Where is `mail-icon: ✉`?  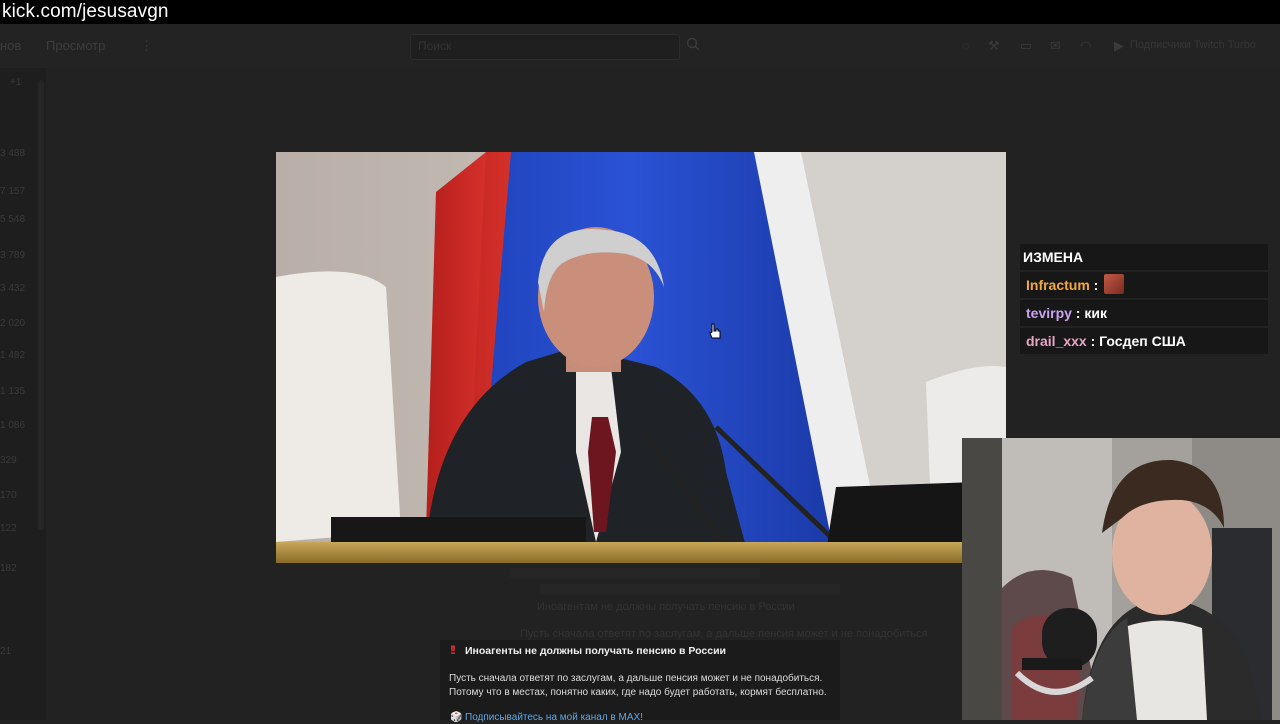
mail-icon: ✉ is located at coordinates (1055, 45).